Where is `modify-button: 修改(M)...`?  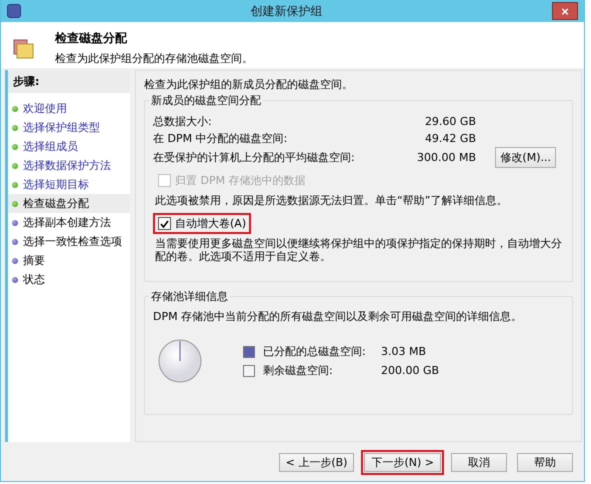 modify-button: 修改(M)... is located at coordinates (525, 157).